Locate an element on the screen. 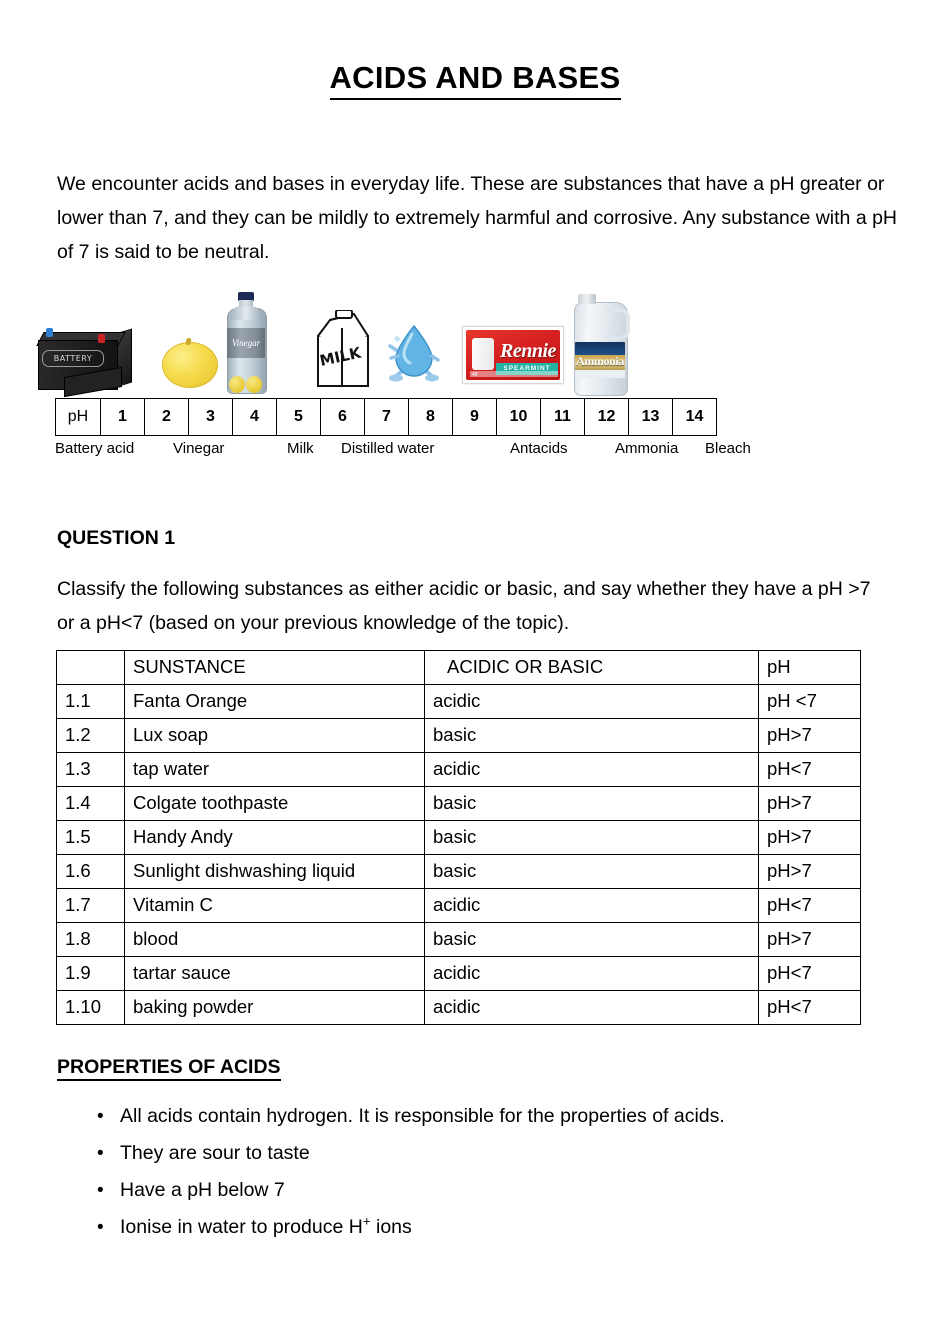 The height and width of the screenshot is (1342, 950). table-row: 1.7 Vitamin C acidic pH<7 is located at coordinates (458, 905).